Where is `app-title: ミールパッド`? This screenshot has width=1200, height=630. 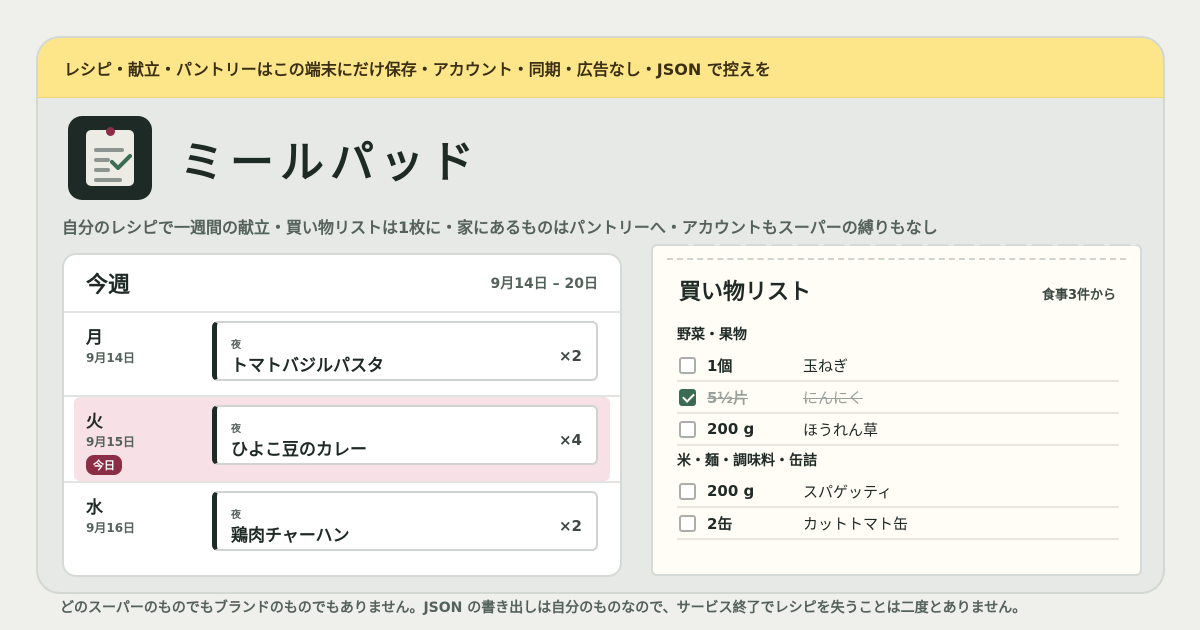
app-title: ミールパッド is located at coordinates (330, 162).